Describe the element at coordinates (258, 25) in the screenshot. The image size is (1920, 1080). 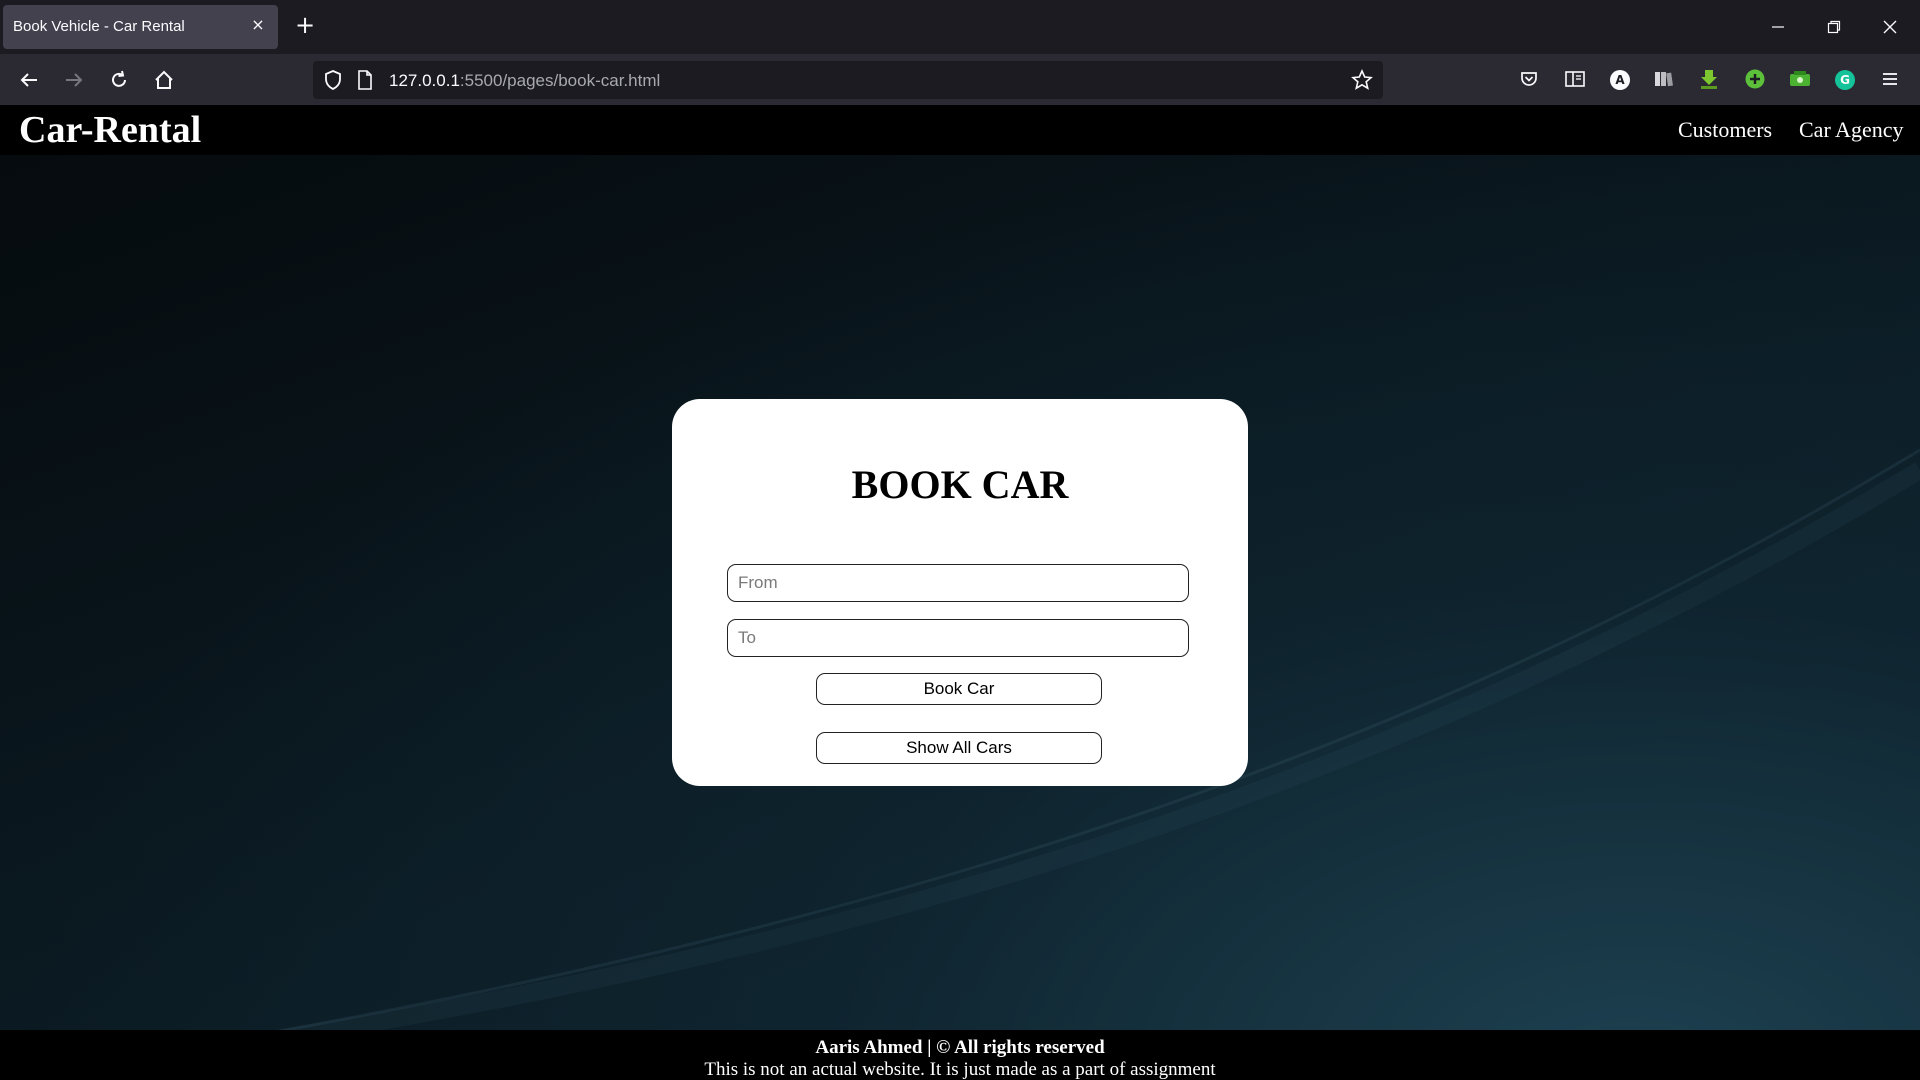
I see `tab-close-icon: ×` at that location.